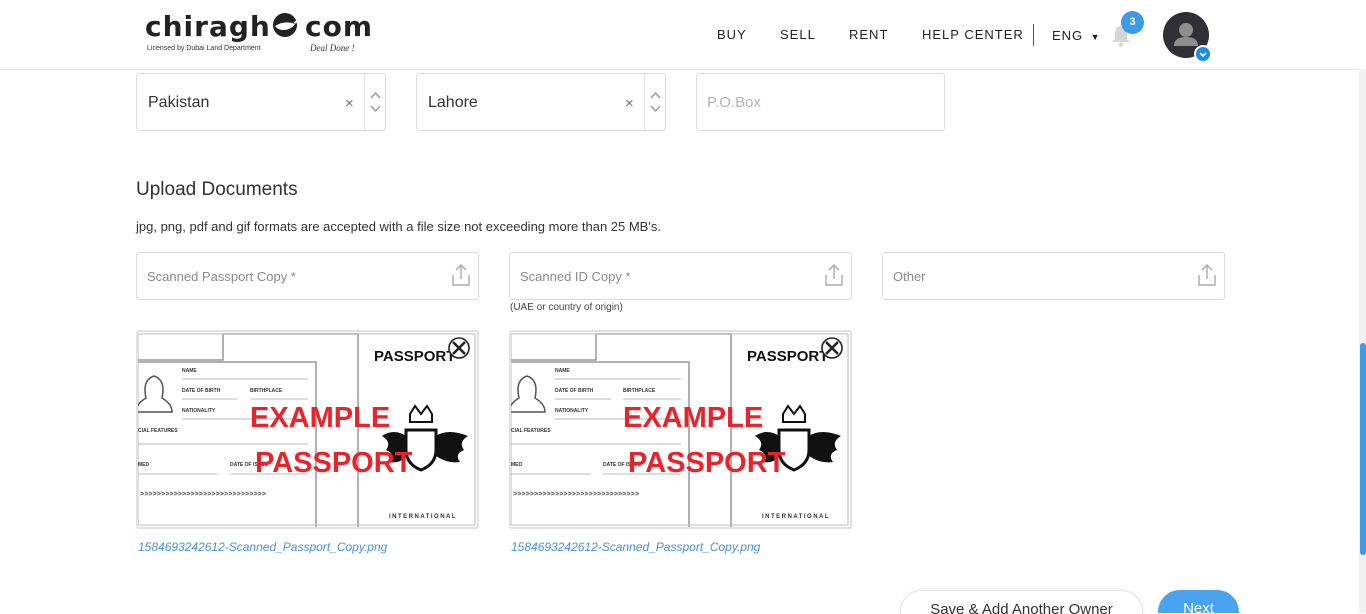 This screenshot has height=614, width=1366. I want to click on other-upload-field: Other, so click(1053, 276).